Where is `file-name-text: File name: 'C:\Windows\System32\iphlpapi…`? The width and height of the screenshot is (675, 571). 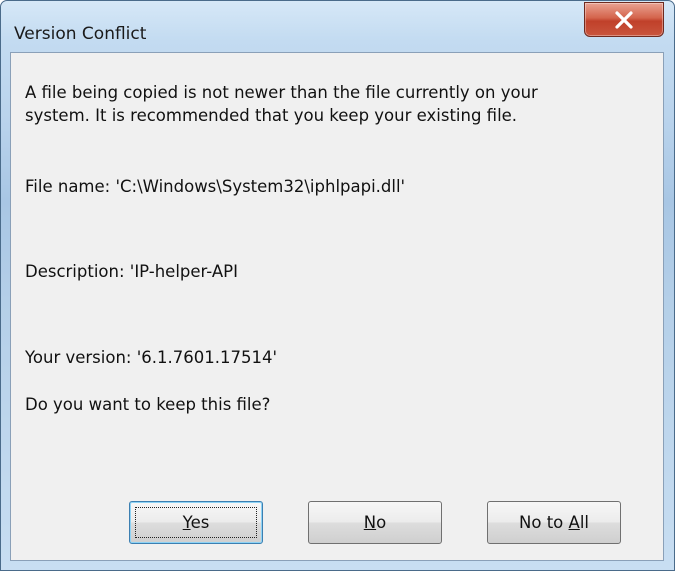 file-name-text: File name: 'C:\Windows\System32\iphlpapi… is located at coordinates (215, 186).